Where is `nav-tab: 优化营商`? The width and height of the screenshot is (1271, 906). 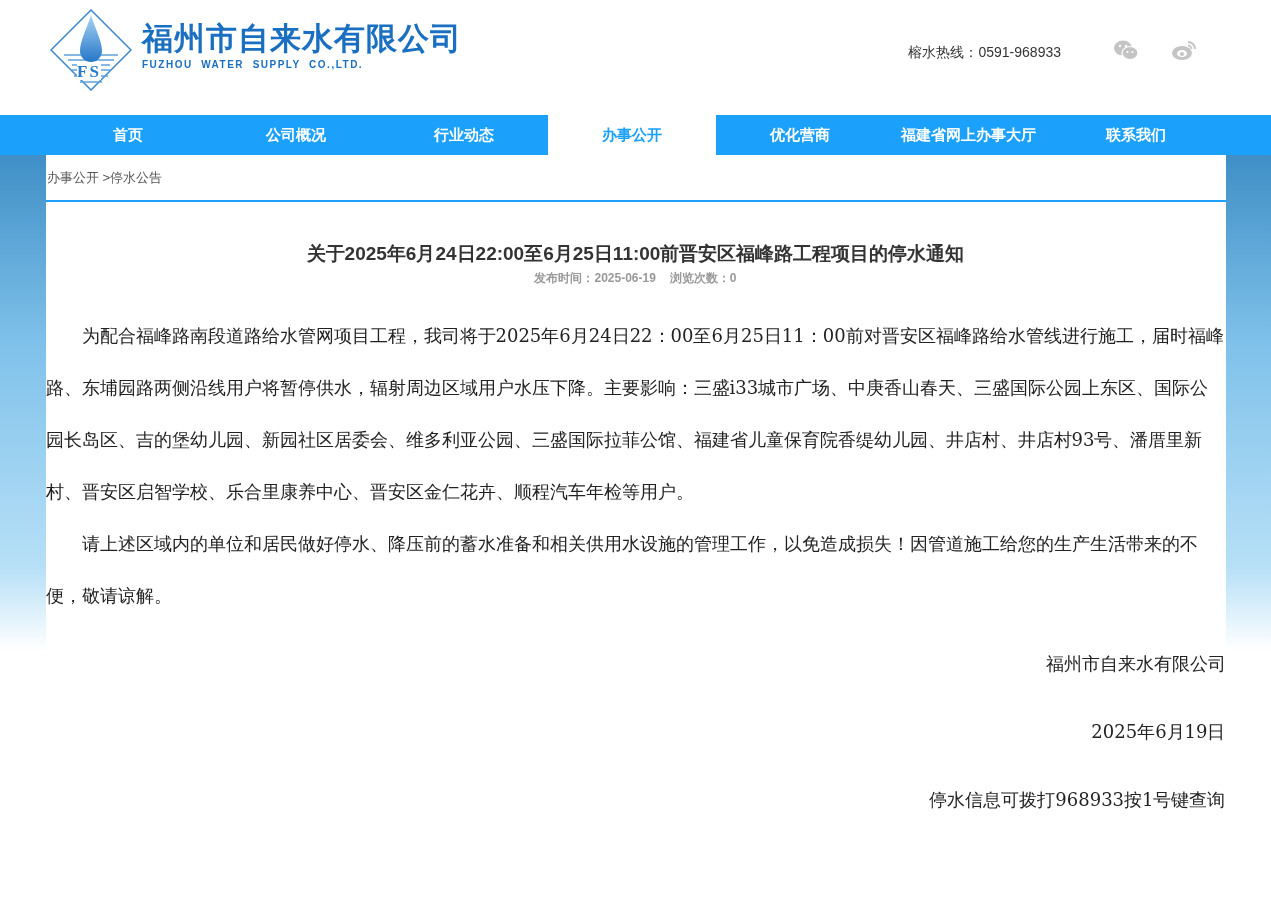 nav-tab: 优化营商 is located at coordinates (800, 135).